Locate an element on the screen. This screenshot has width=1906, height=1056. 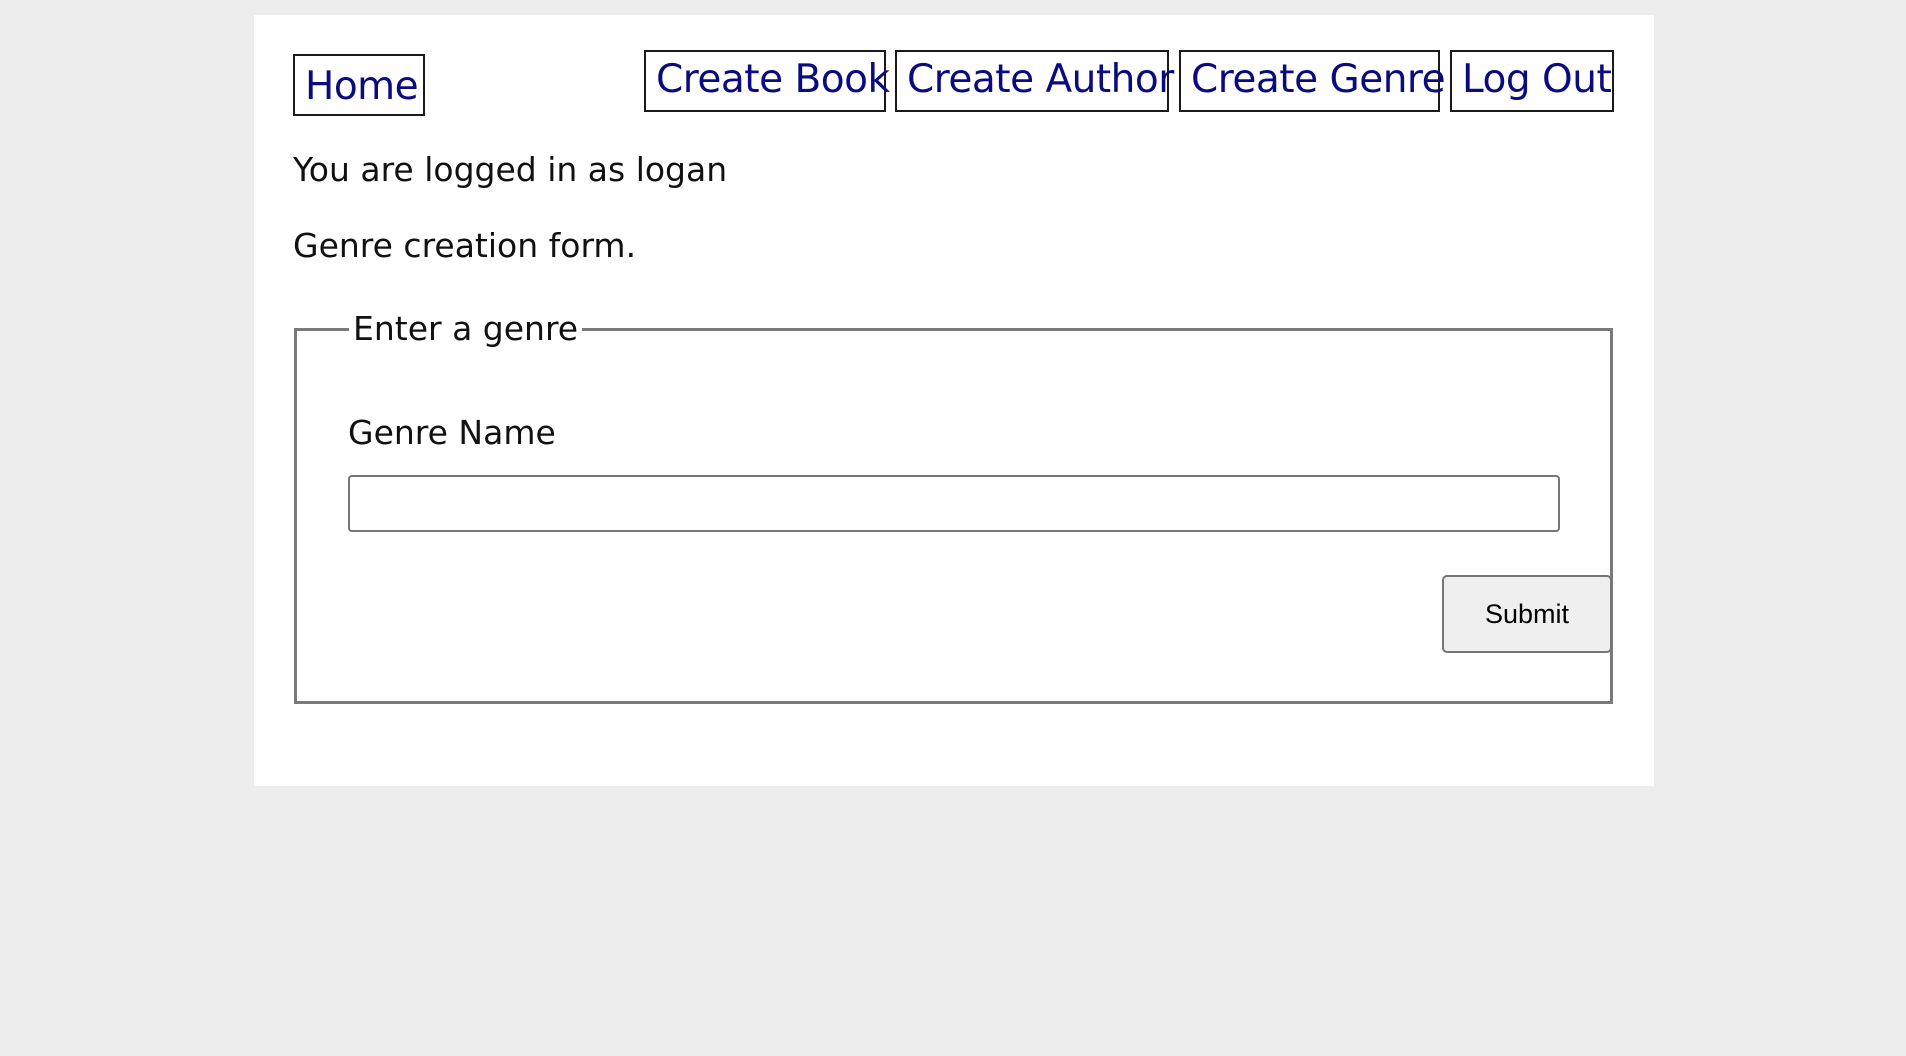
genre-name-input is located at coordinates (954, 503).